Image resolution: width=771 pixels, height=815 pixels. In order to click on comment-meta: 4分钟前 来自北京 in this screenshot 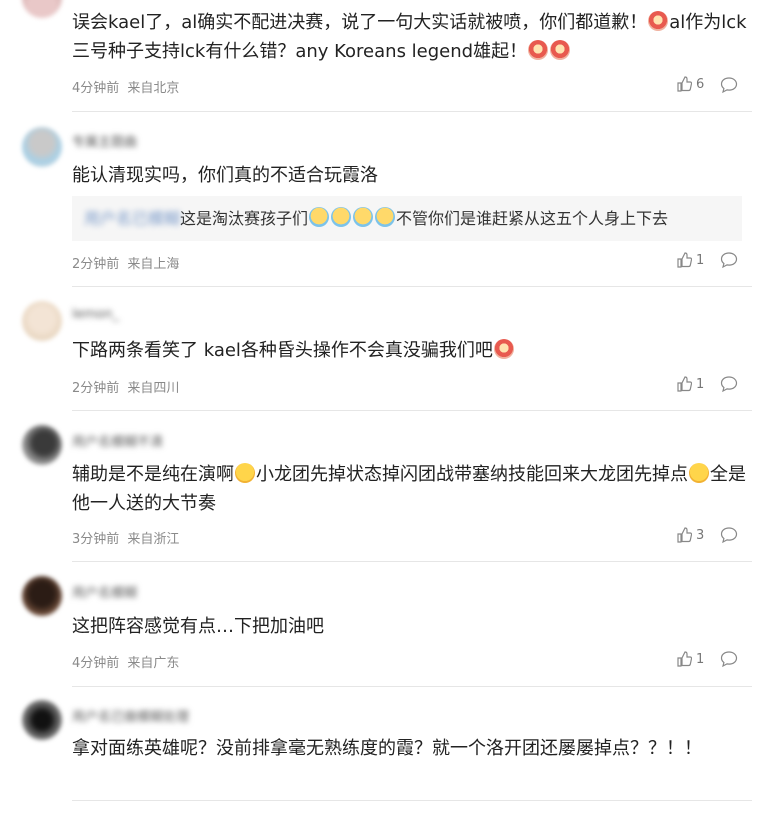, I will do `click(127, 86)`.